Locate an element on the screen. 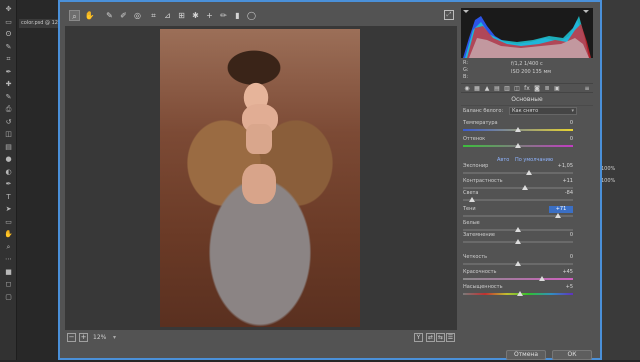 This screenshot has height=362, width=640. detail-icon: ▲ is located at coordinates (487, 89).